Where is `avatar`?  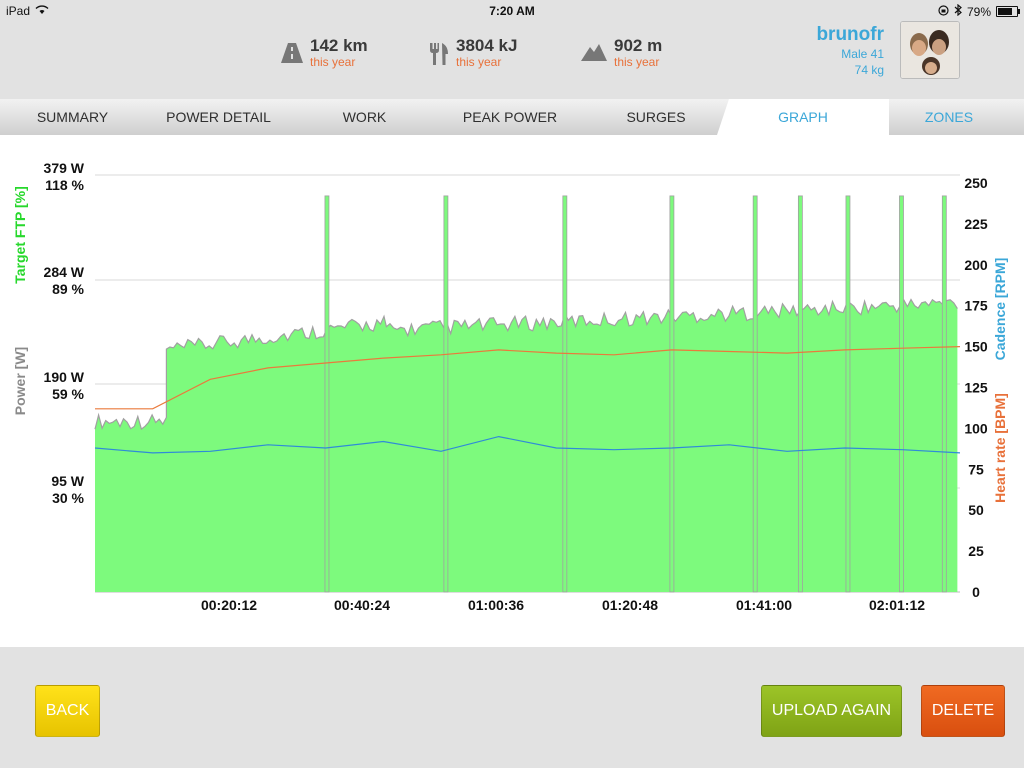 avatar is located at coordinates (930, 50).